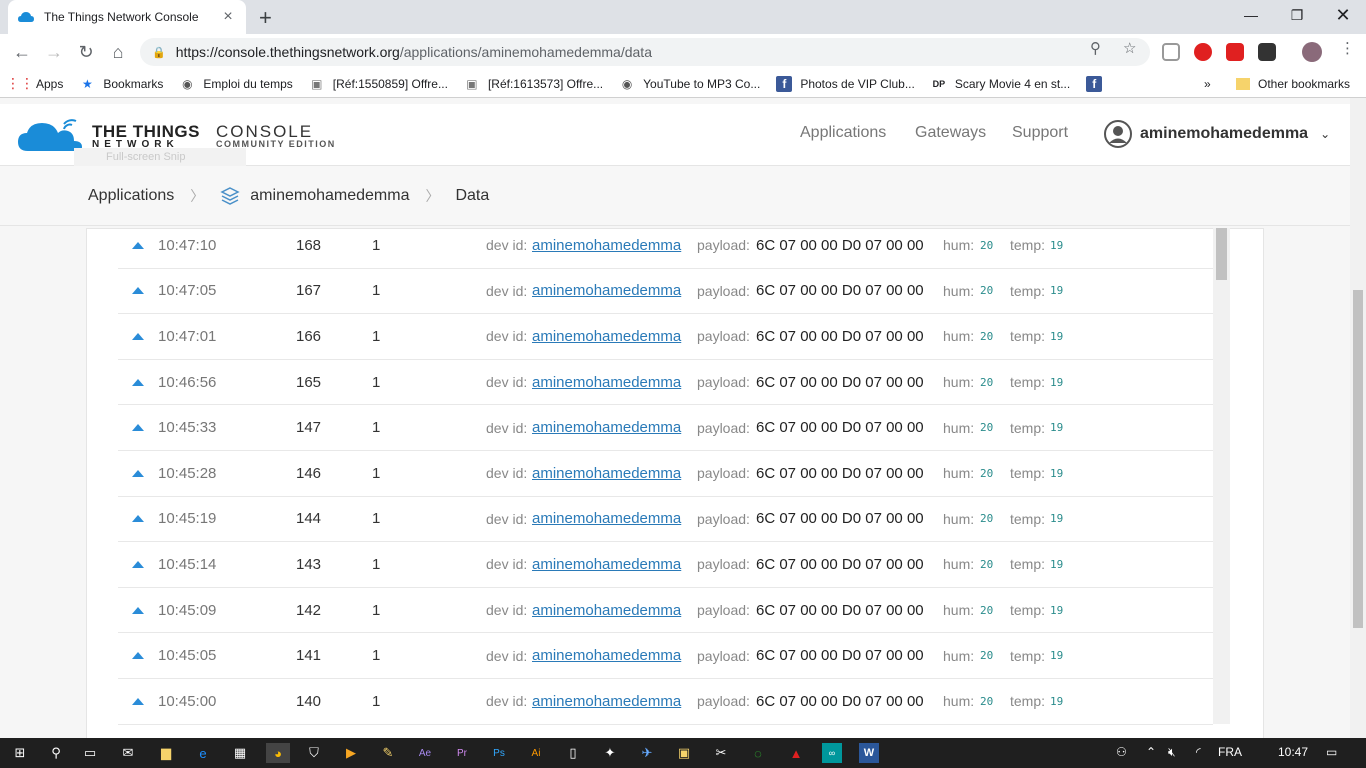  What do you see at coordinates (1028, 245) in the screenshot?
I see `temp-label: temp:` at bounding box center [1028, 245].